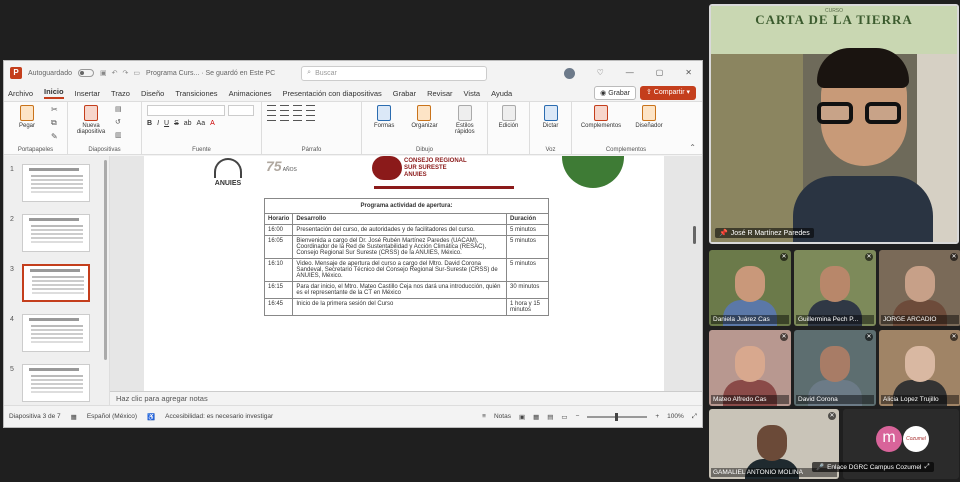 The width and height of the screenshot is (960, 482). What do you see at coordinates (692, 147) in the screenshot?
I see `collapse-ribbon-icon: ⌃` at bounding box center [692, 147].